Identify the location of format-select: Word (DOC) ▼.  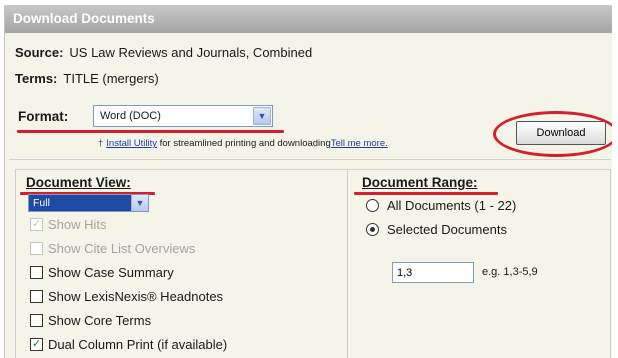
(183, 116).